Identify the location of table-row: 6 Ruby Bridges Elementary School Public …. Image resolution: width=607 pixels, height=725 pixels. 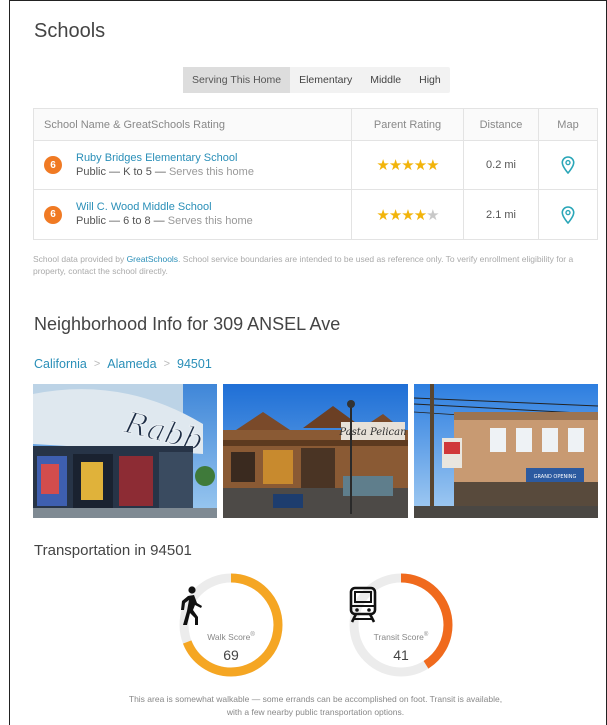
(315, 165).